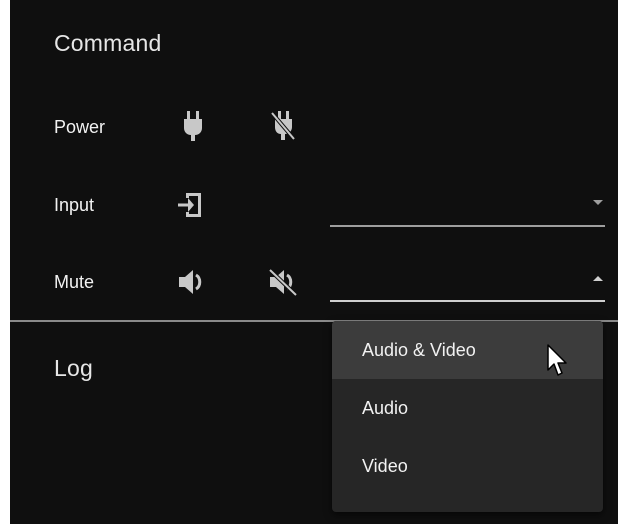  I want to click on input-icon, so click(189, 205).